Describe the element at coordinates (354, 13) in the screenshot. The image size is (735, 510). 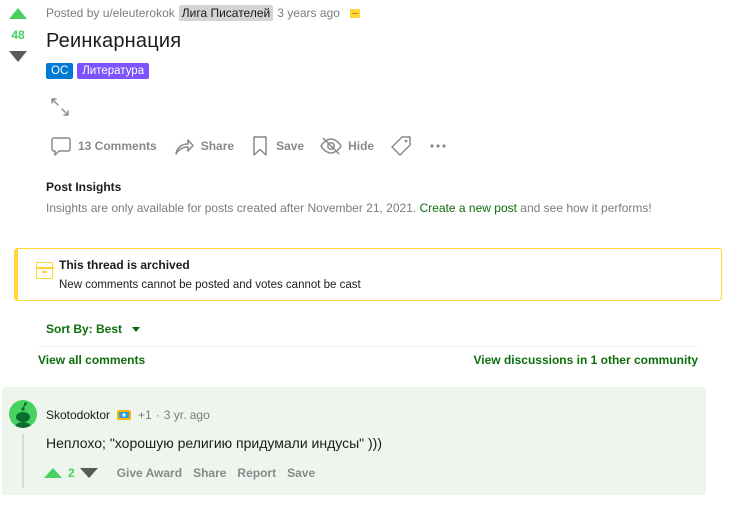
I see `archived-icon` at that location.